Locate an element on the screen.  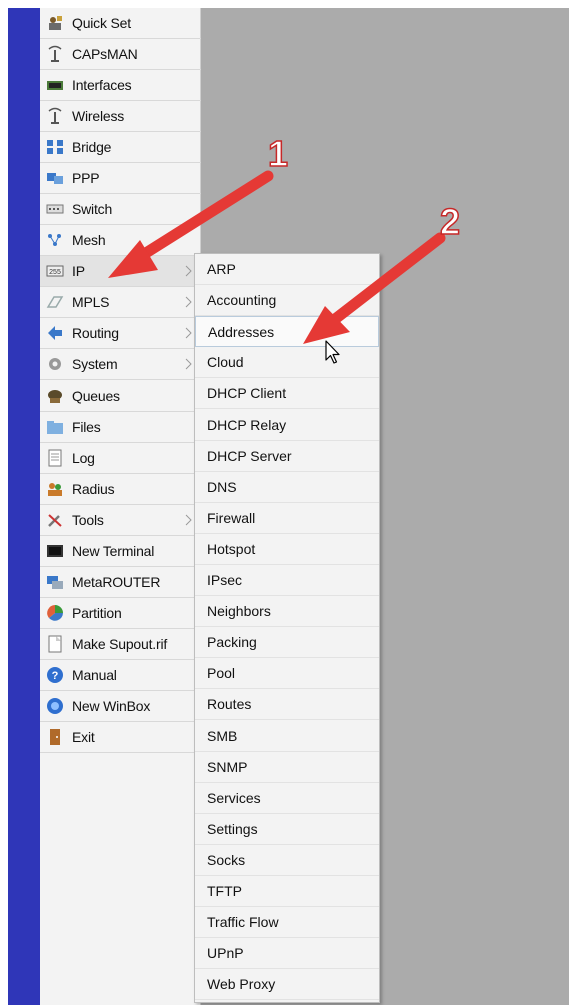
annotation-number-2: 2 is located at coordinates (450, 221).